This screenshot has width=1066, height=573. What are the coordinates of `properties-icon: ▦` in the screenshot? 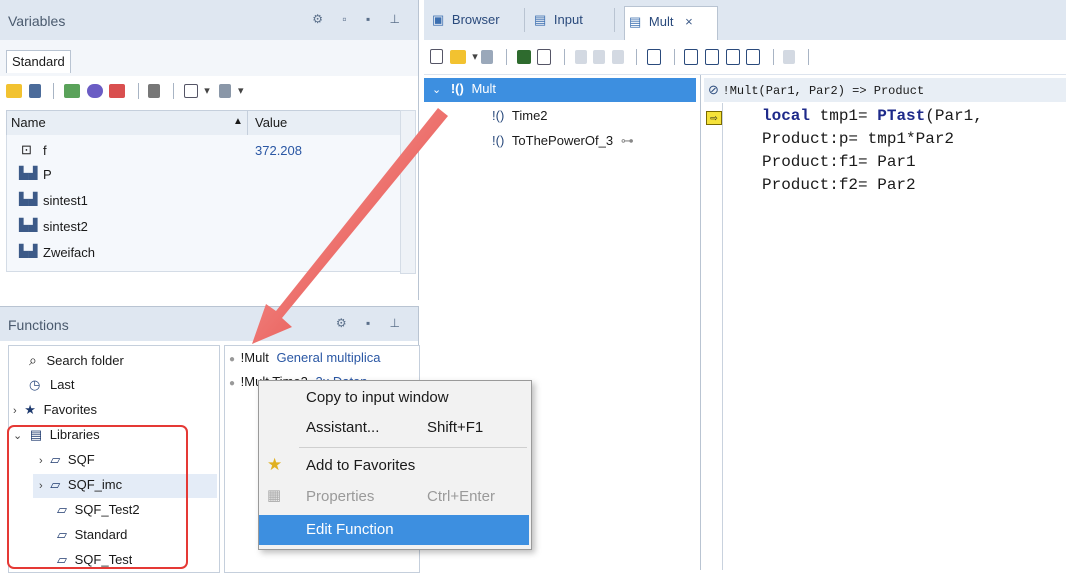 It's located at (274, 495).